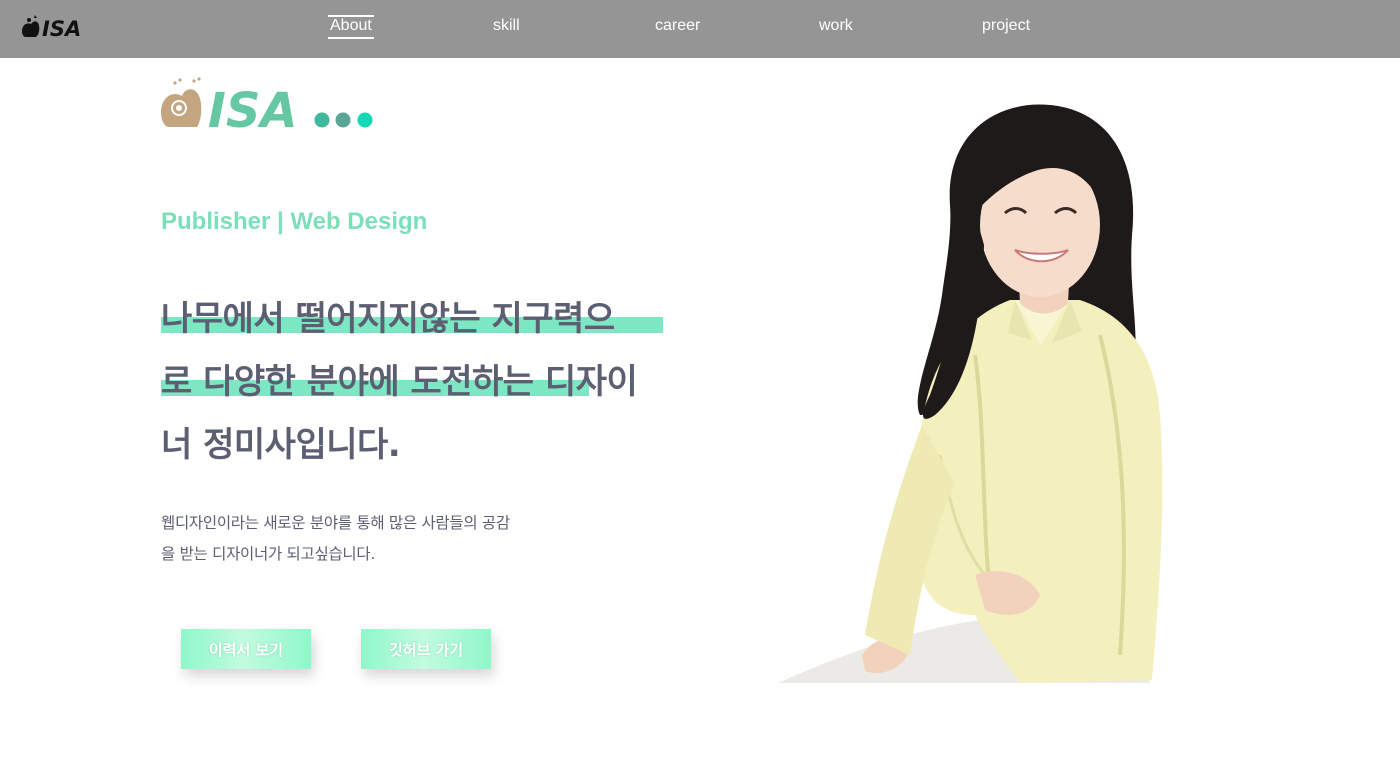 The height and width of the screenshot is (763, 1400). I want to click on nav-career: career, so click(677, 26).